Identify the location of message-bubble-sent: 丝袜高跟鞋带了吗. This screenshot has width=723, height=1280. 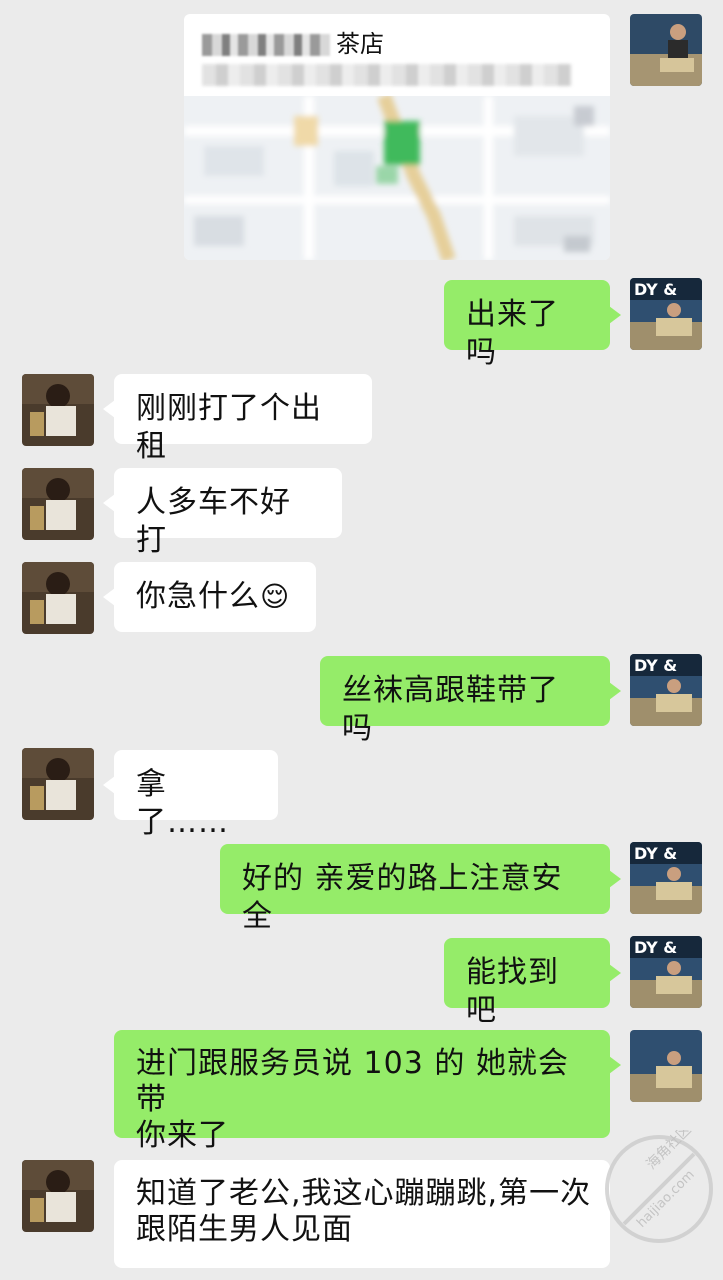
(470, 701).